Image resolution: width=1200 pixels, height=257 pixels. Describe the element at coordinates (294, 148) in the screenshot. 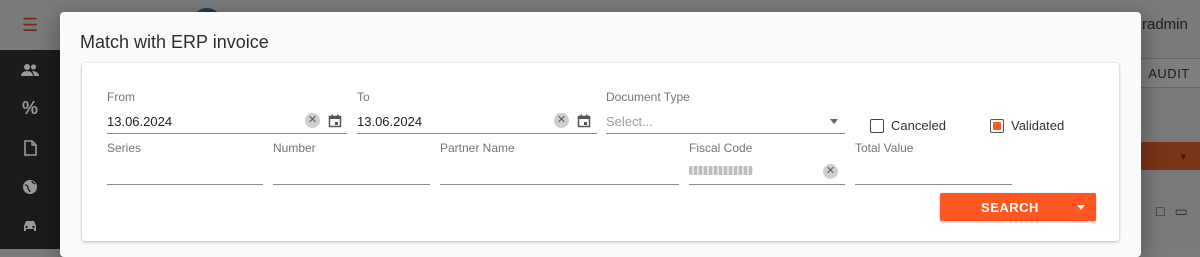

I see `number-label: Number` at that location.